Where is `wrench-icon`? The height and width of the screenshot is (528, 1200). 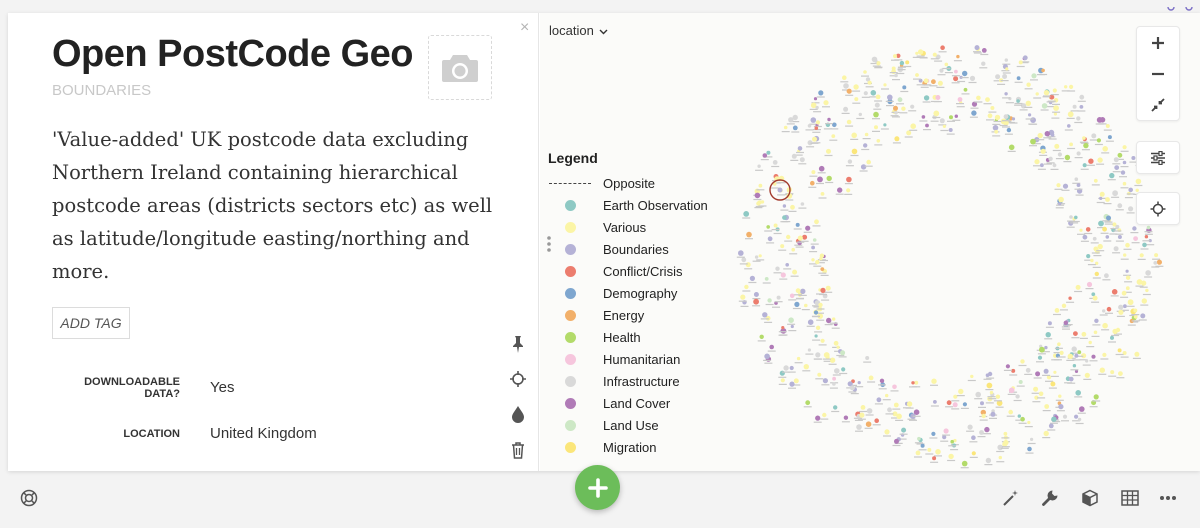
wrench-icon is located at coordinates (1050, 498).